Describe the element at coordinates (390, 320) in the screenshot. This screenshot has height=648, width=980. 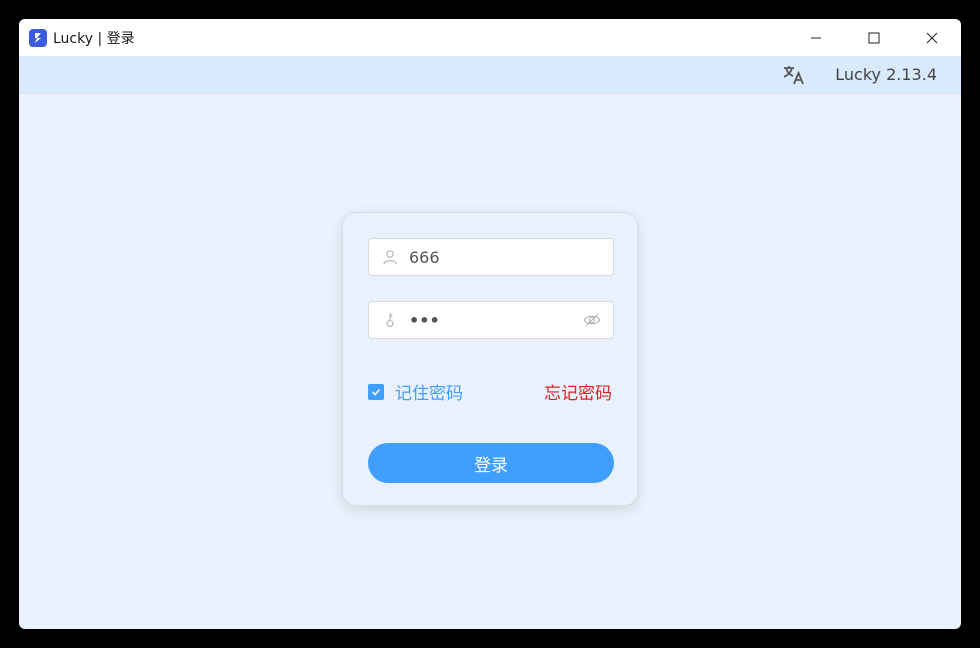
I see `key-icon` at that location.